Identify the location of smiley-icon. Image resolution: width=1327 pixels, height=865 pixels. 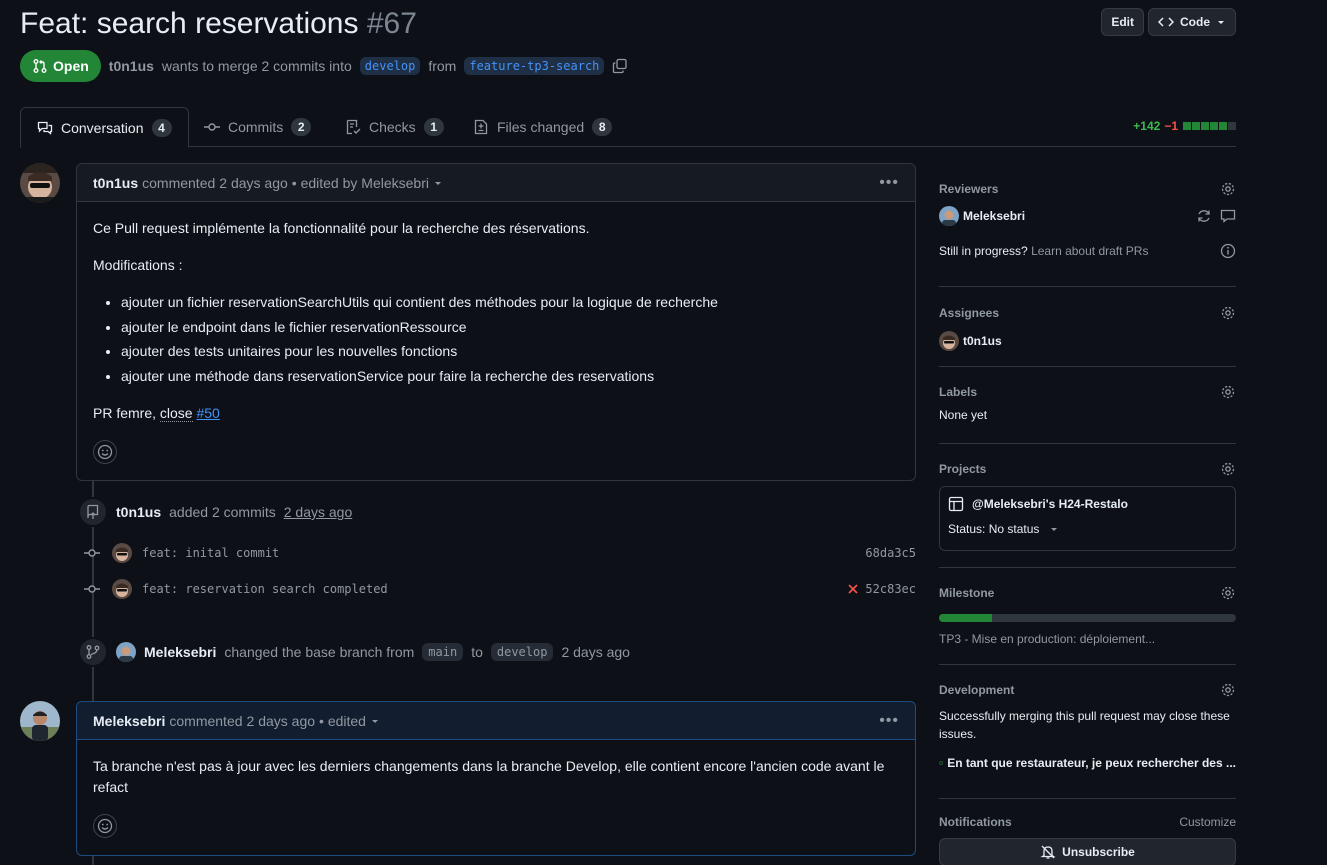
(105, 826).